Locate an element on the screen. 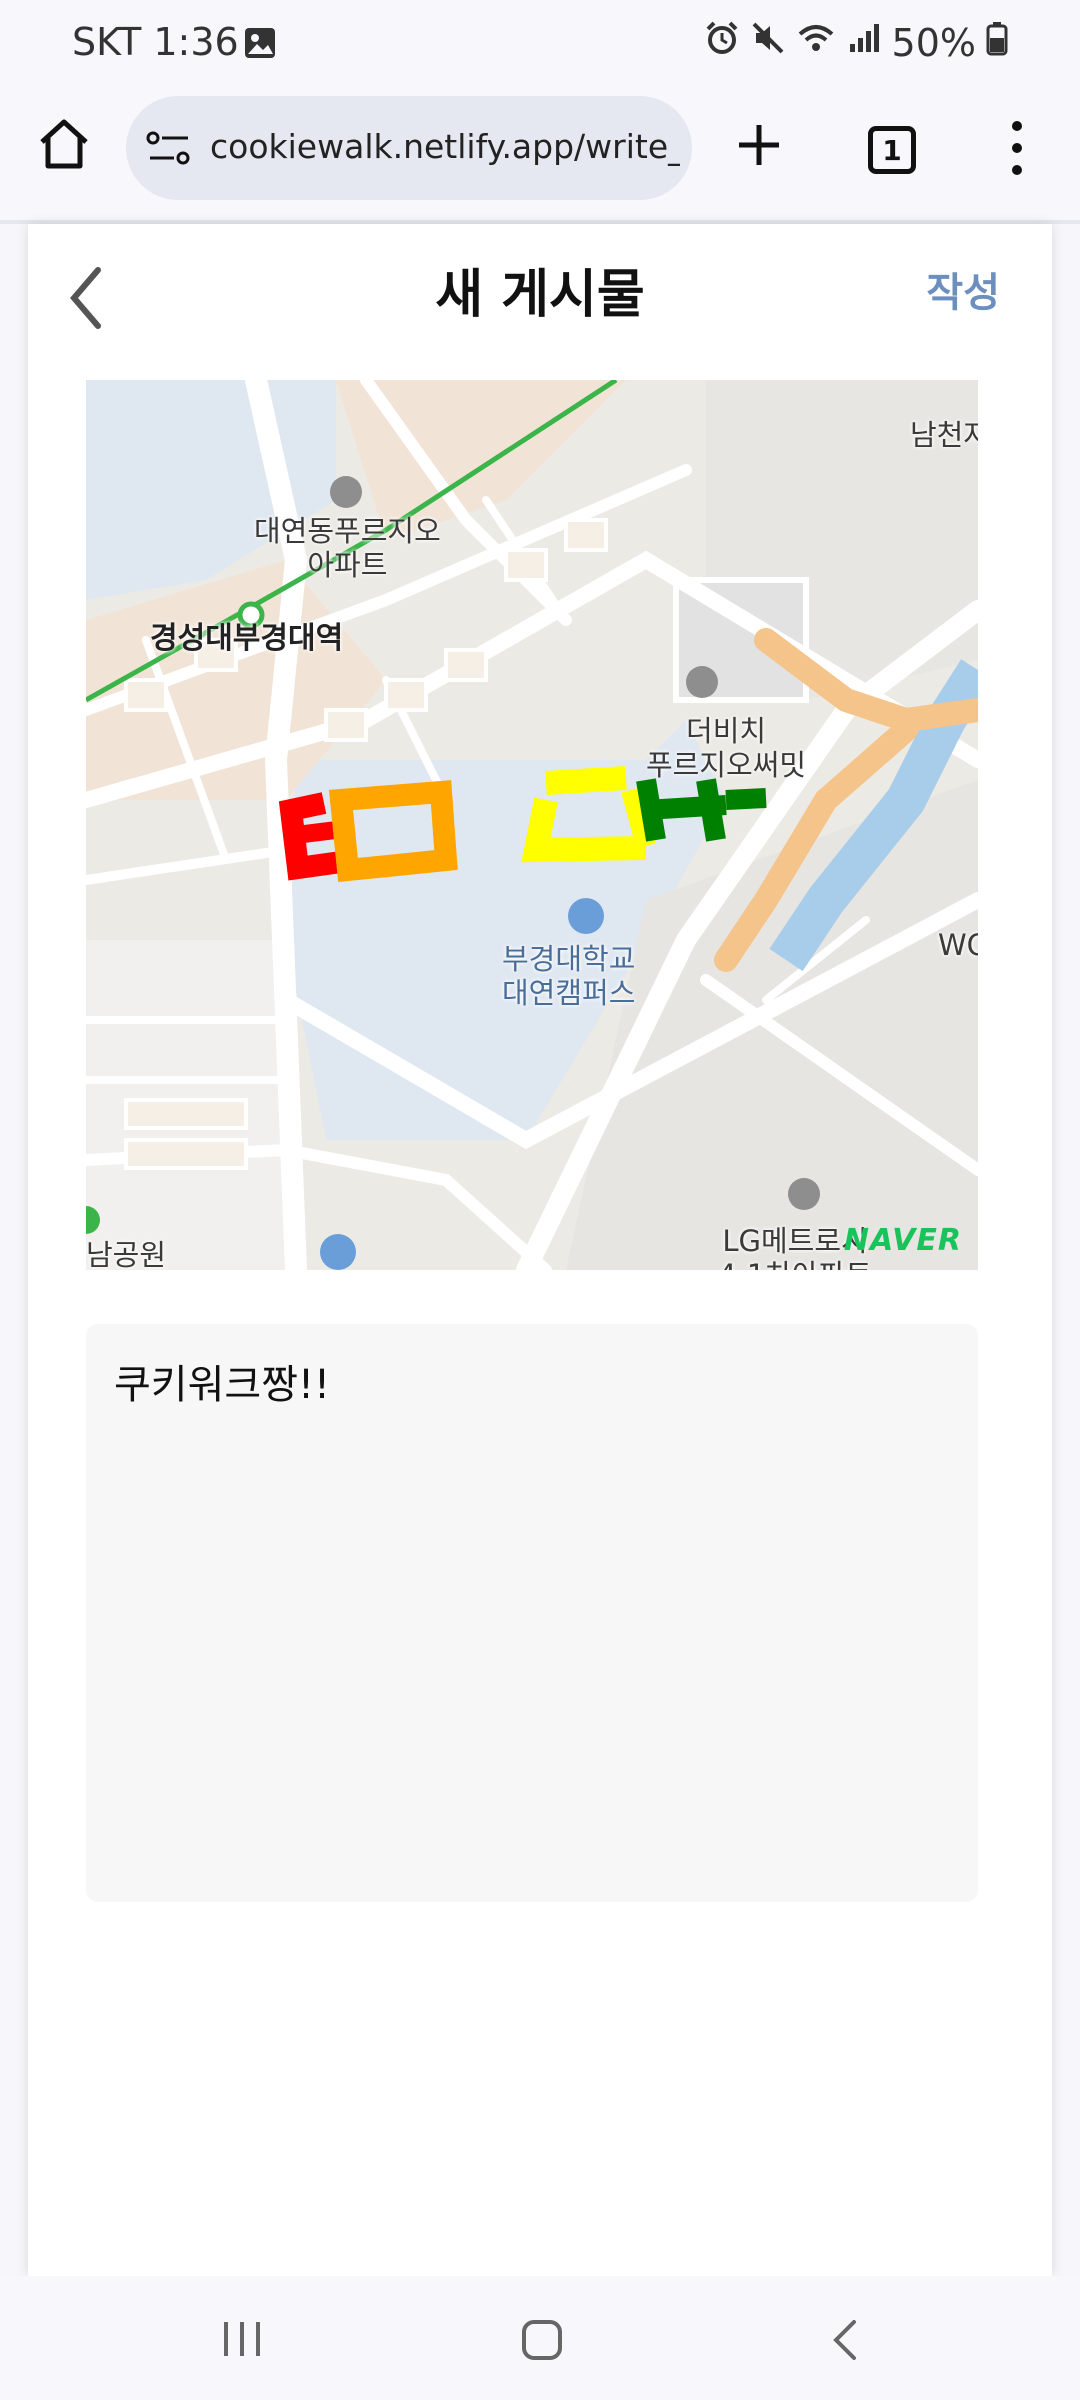  system-nav-bar is located at coordinates (540, 2338).